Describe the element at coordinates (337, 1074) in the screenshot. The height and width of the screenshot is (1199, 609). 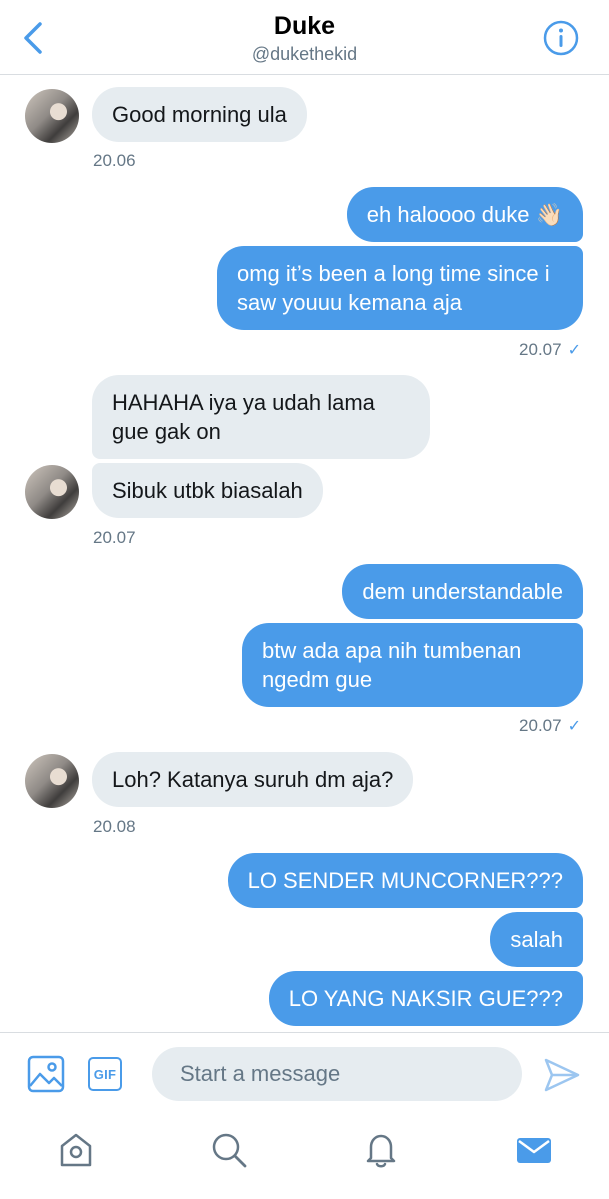
I see `message-input` at that location.